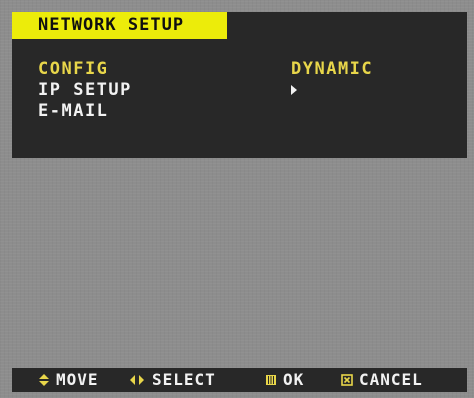 The height and width of the screenshot is (398, 474). What do you see at coordinates (248, 69) in the screenshot?
I see `menu-item-config: CONFIG DYNAMIC` at bounding box center [248, 69].